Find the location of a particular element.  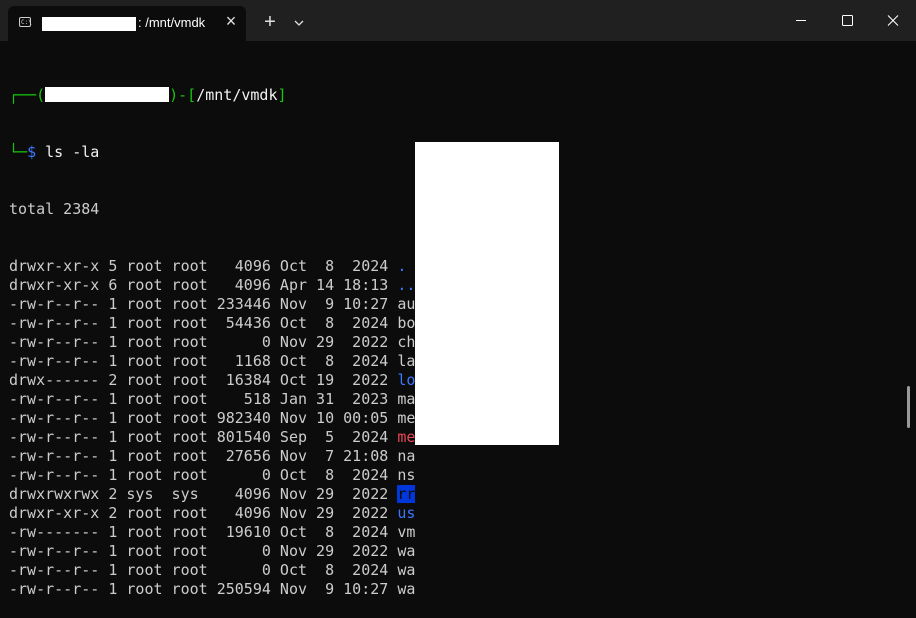

entry-meta: -rw-r--r-- 1 root root 27656 Nov 7 21:08 is located at coordinates (203, 456).